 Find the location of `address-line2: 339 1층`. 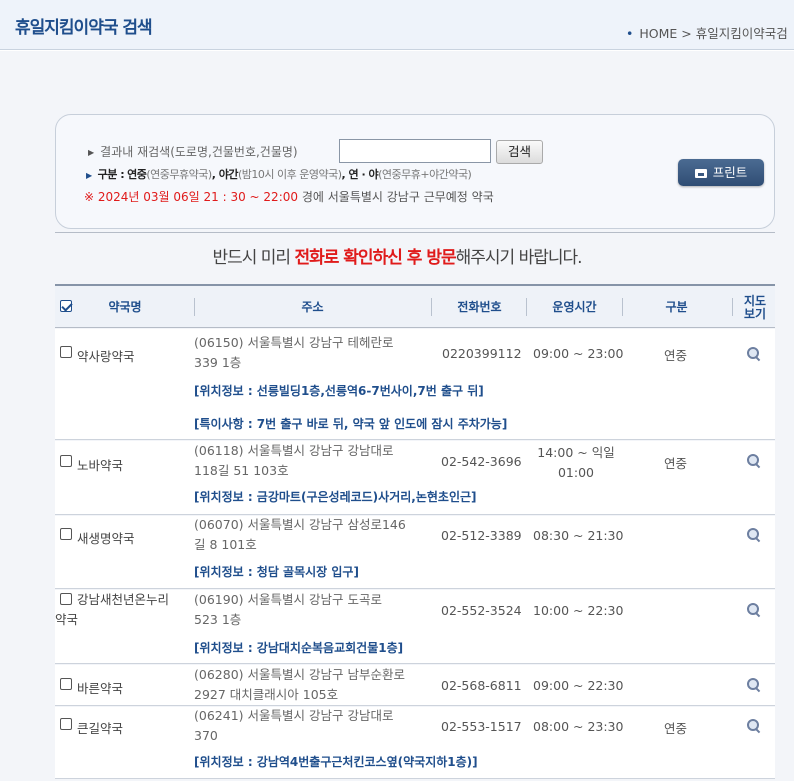

address-line2: 339 1층 is located at coordinates (218, 362).